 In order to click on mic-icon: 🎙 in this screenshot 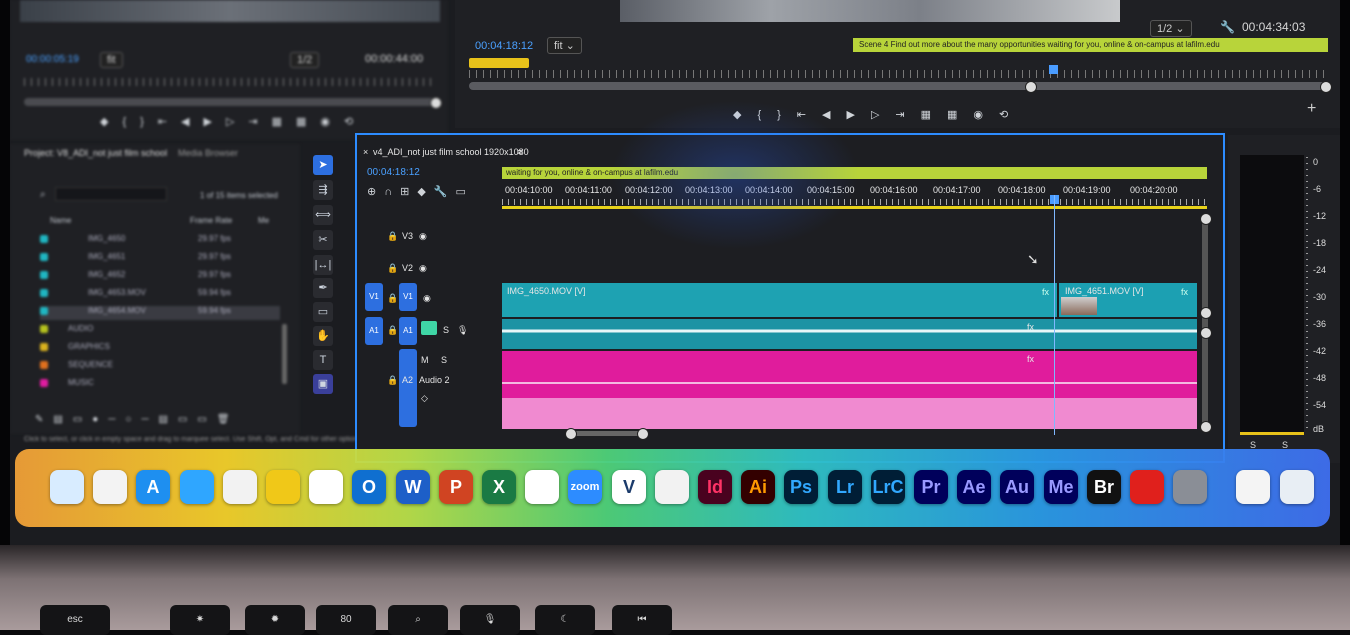, I will do `click(462, 330)`.